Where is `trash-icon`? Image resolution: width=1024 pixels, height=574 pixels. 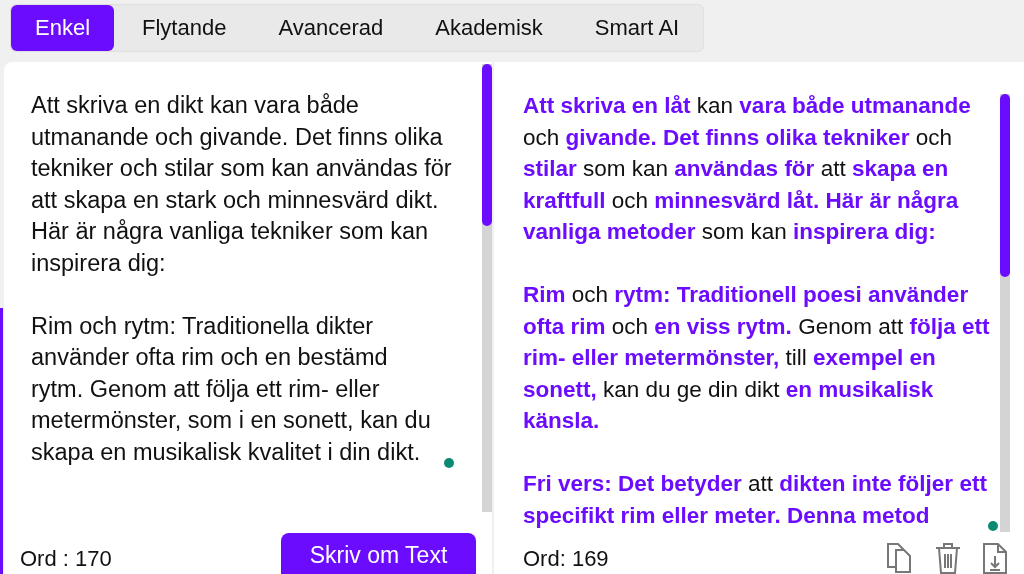
trash-icon is located at coordinates (948, 558).